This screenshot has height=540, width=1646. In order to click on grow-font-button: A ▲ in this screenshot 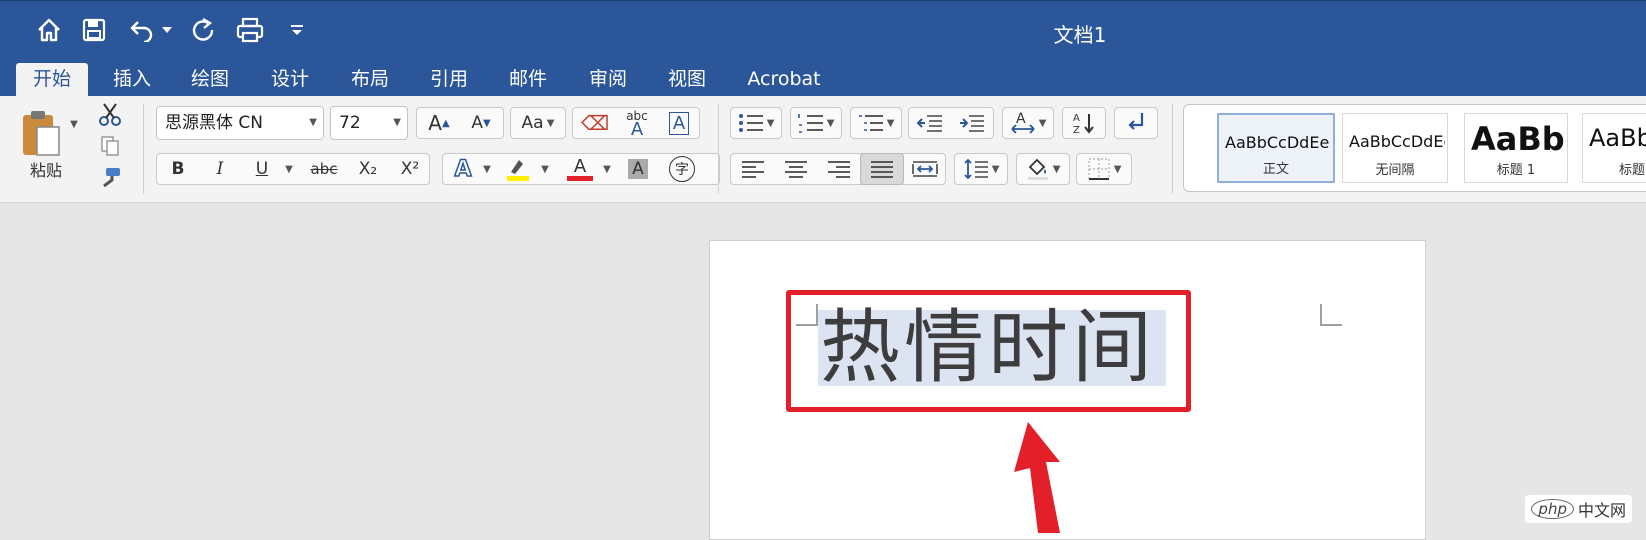, I will do `click(439, 123)`.